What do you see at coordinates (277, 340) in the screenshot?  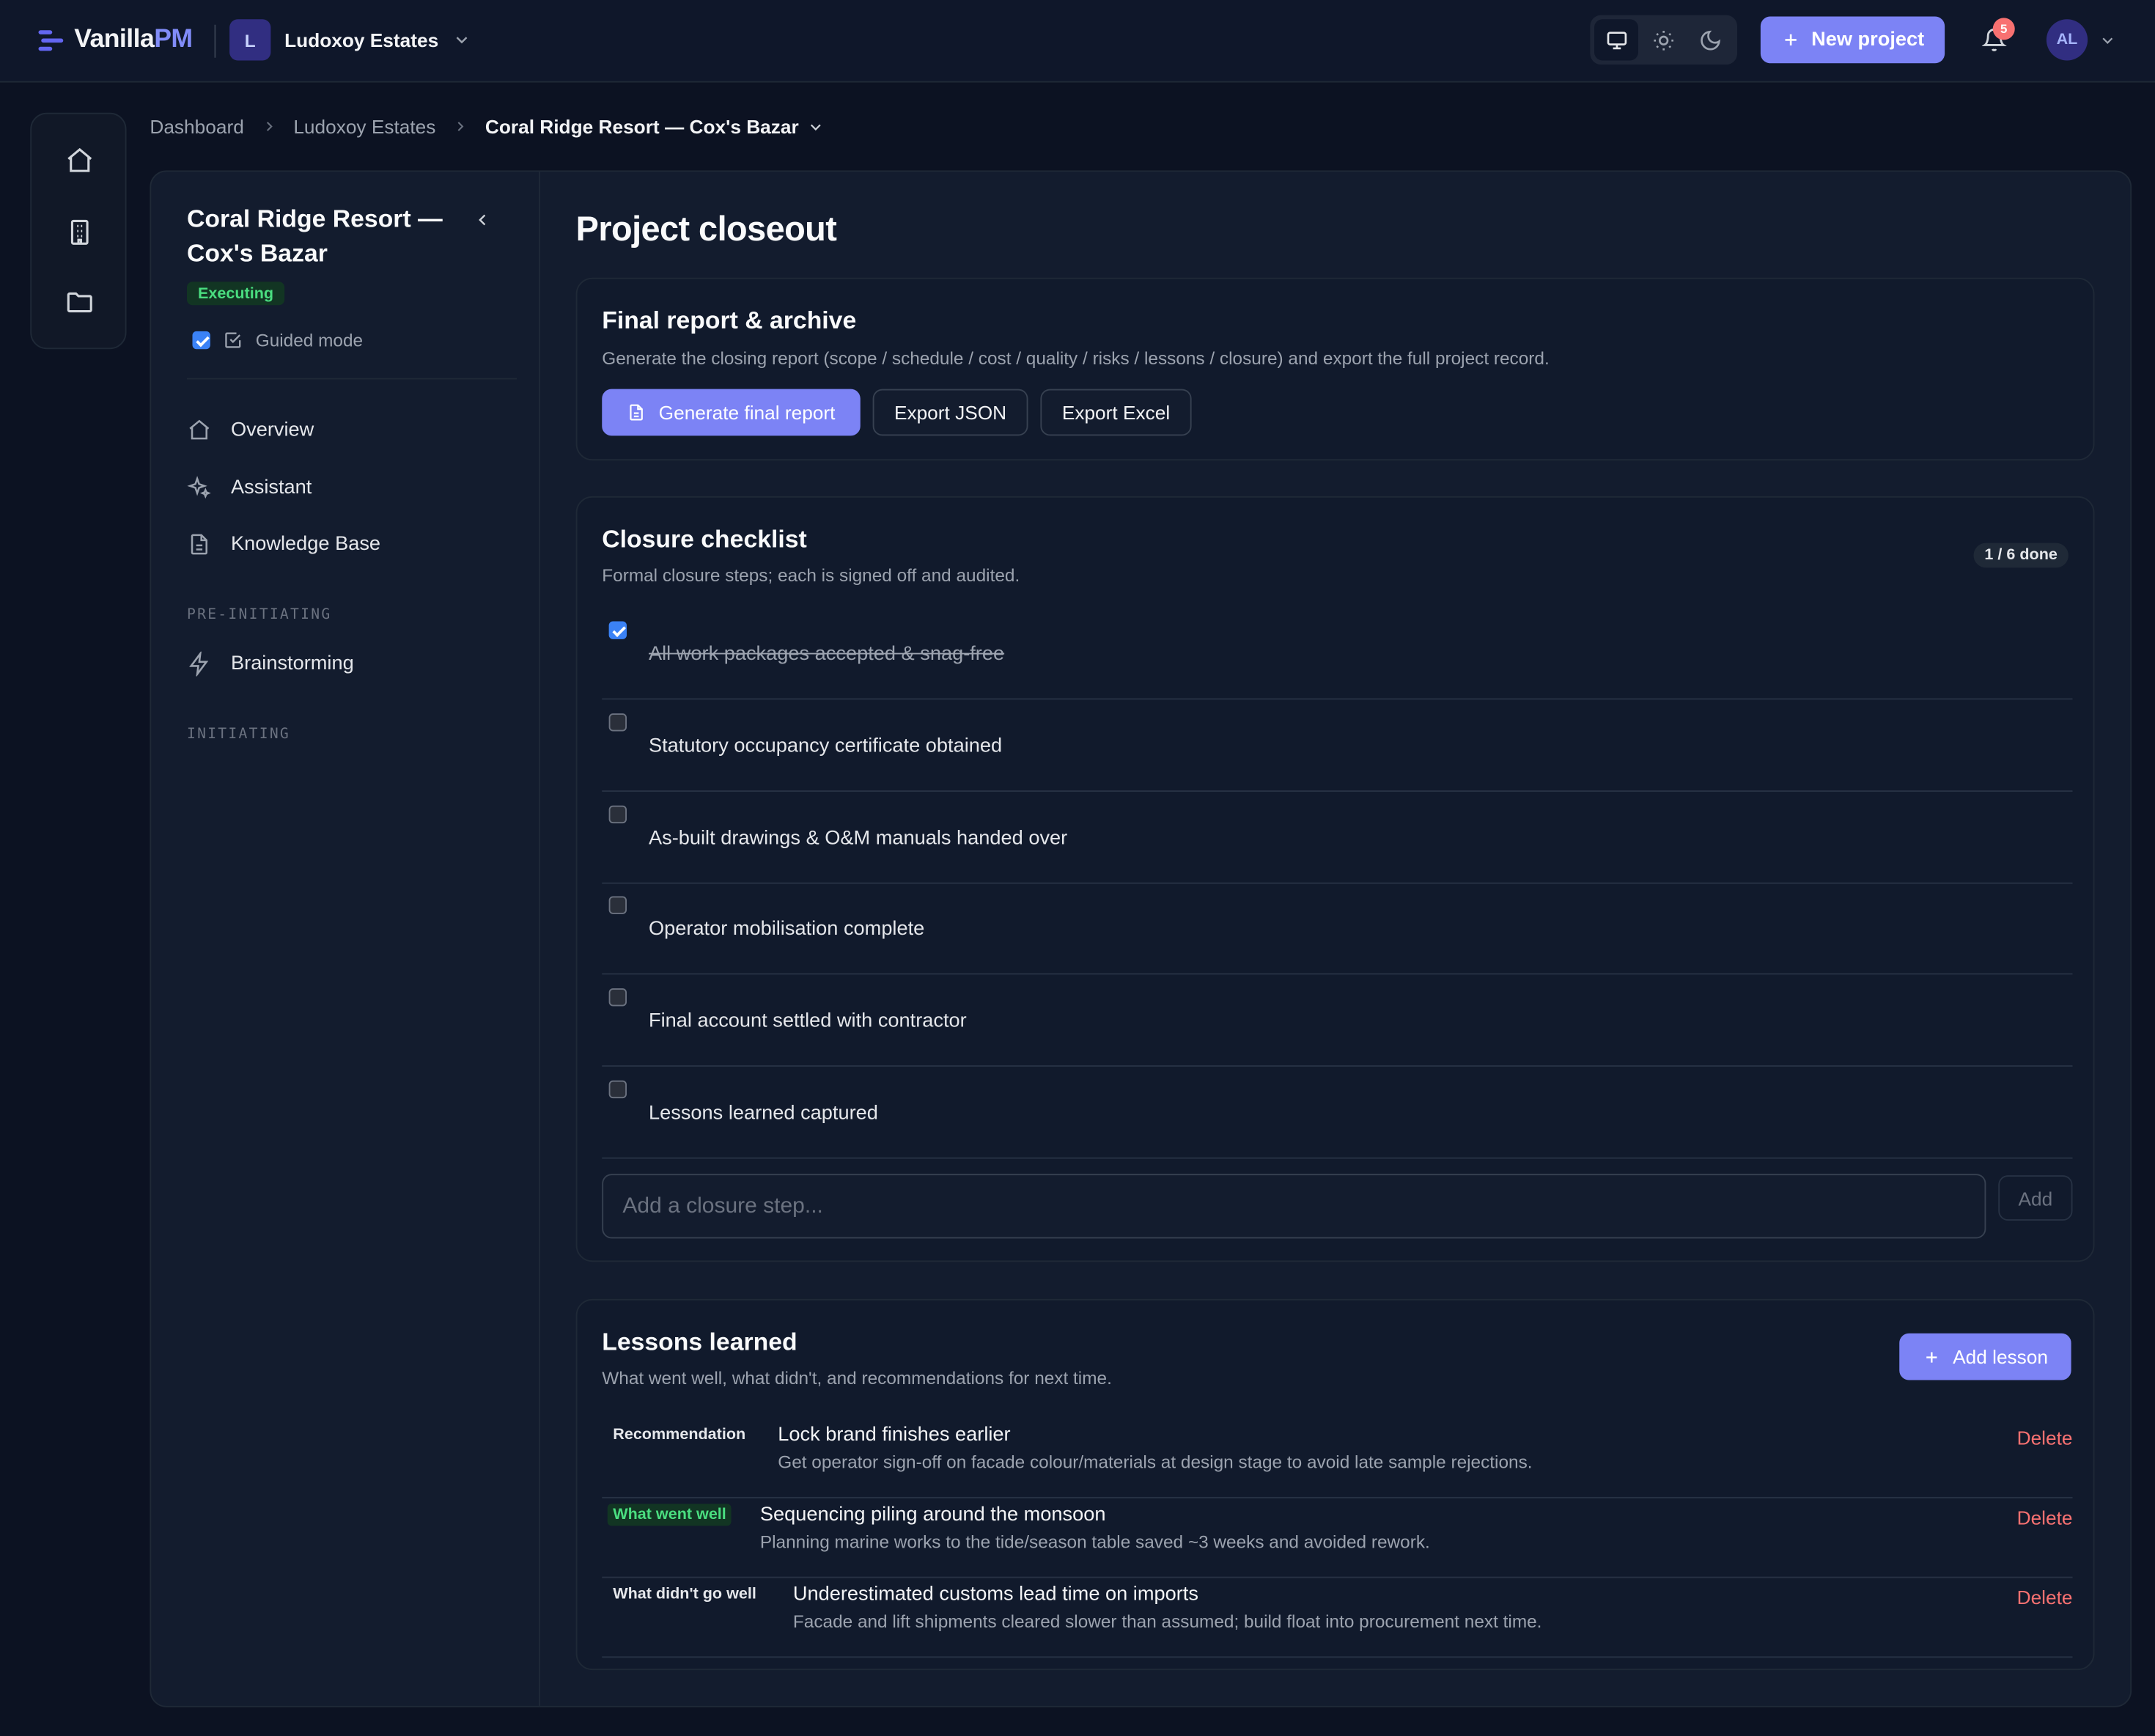 I see `guided-mode-toggle: Guided mode` at bounding box center [277, 340].